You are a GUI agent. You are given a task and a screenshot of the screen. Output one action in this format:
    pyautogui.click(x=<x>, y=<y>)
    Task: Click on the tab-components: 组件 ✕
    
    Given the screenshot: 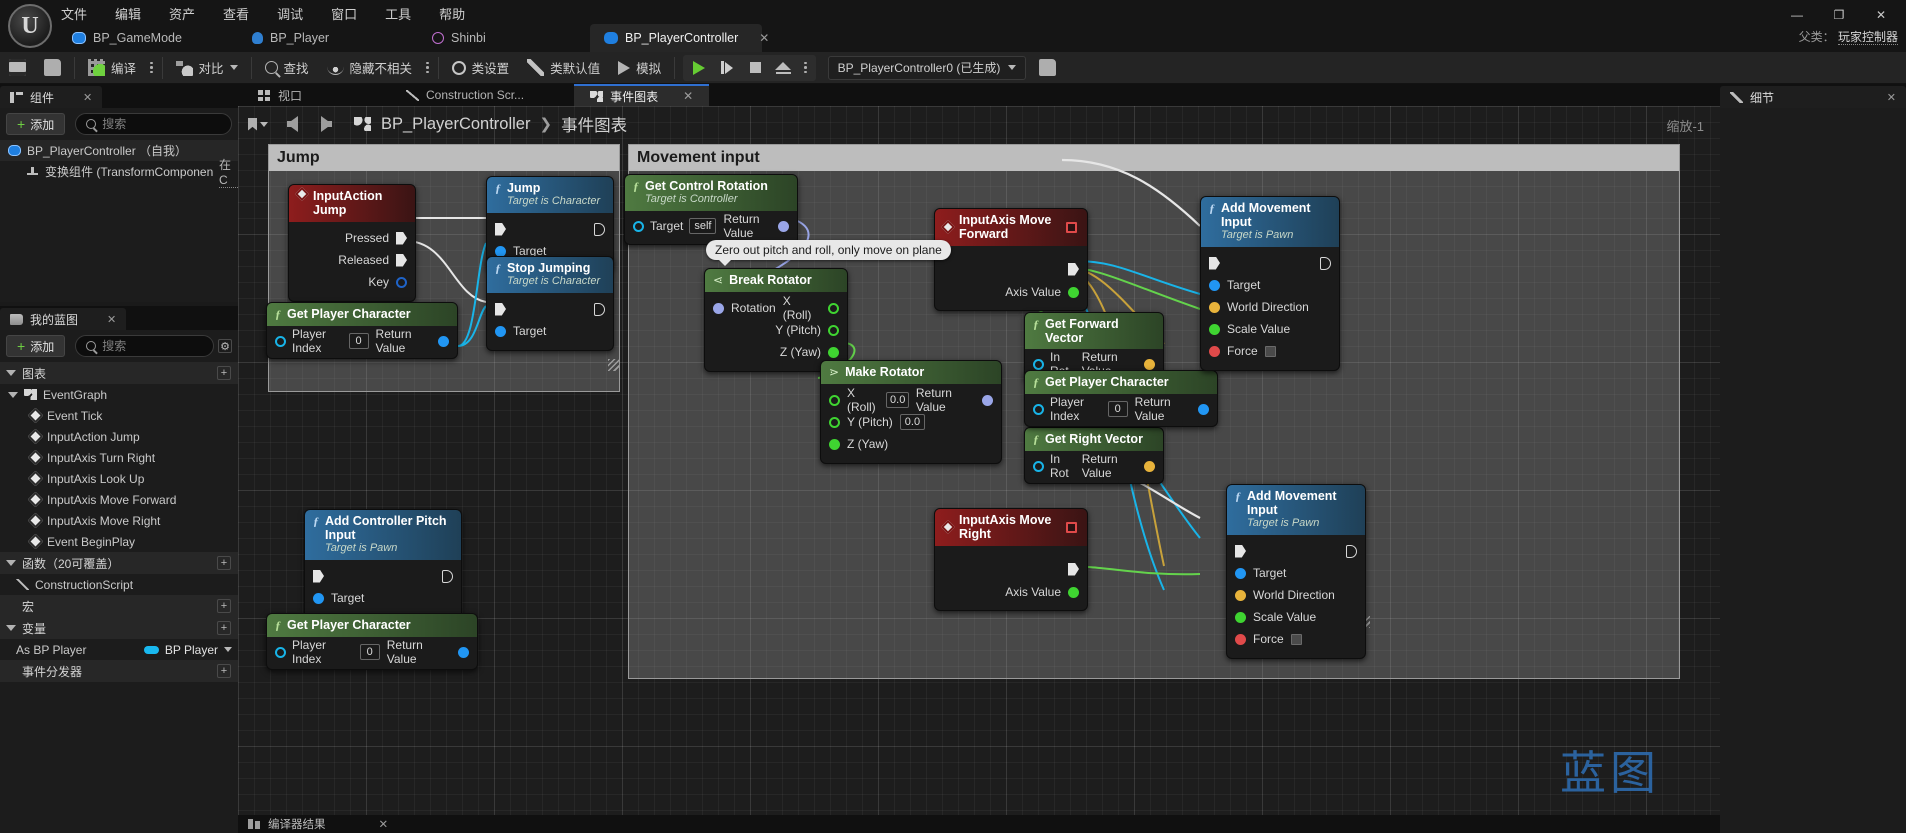 What is the action you would take?
    pyautogui.click(x=51, y=97)
    